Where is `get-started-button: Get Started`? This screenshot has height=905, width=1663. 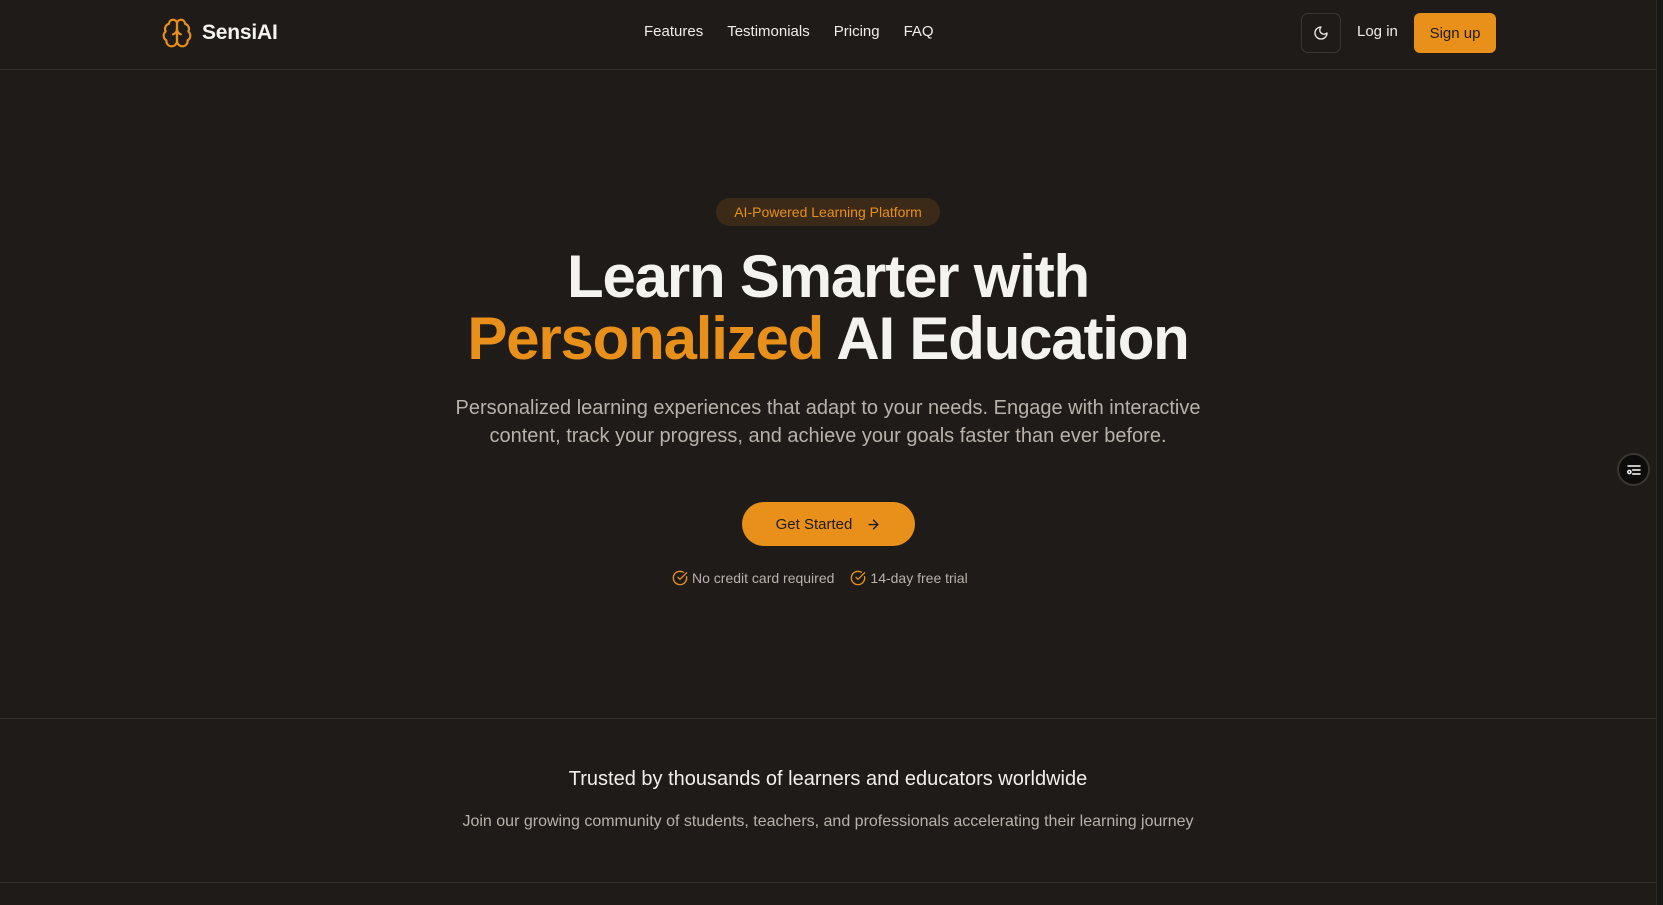 get-started-button: Get Started is located at coordinates (828, 524).